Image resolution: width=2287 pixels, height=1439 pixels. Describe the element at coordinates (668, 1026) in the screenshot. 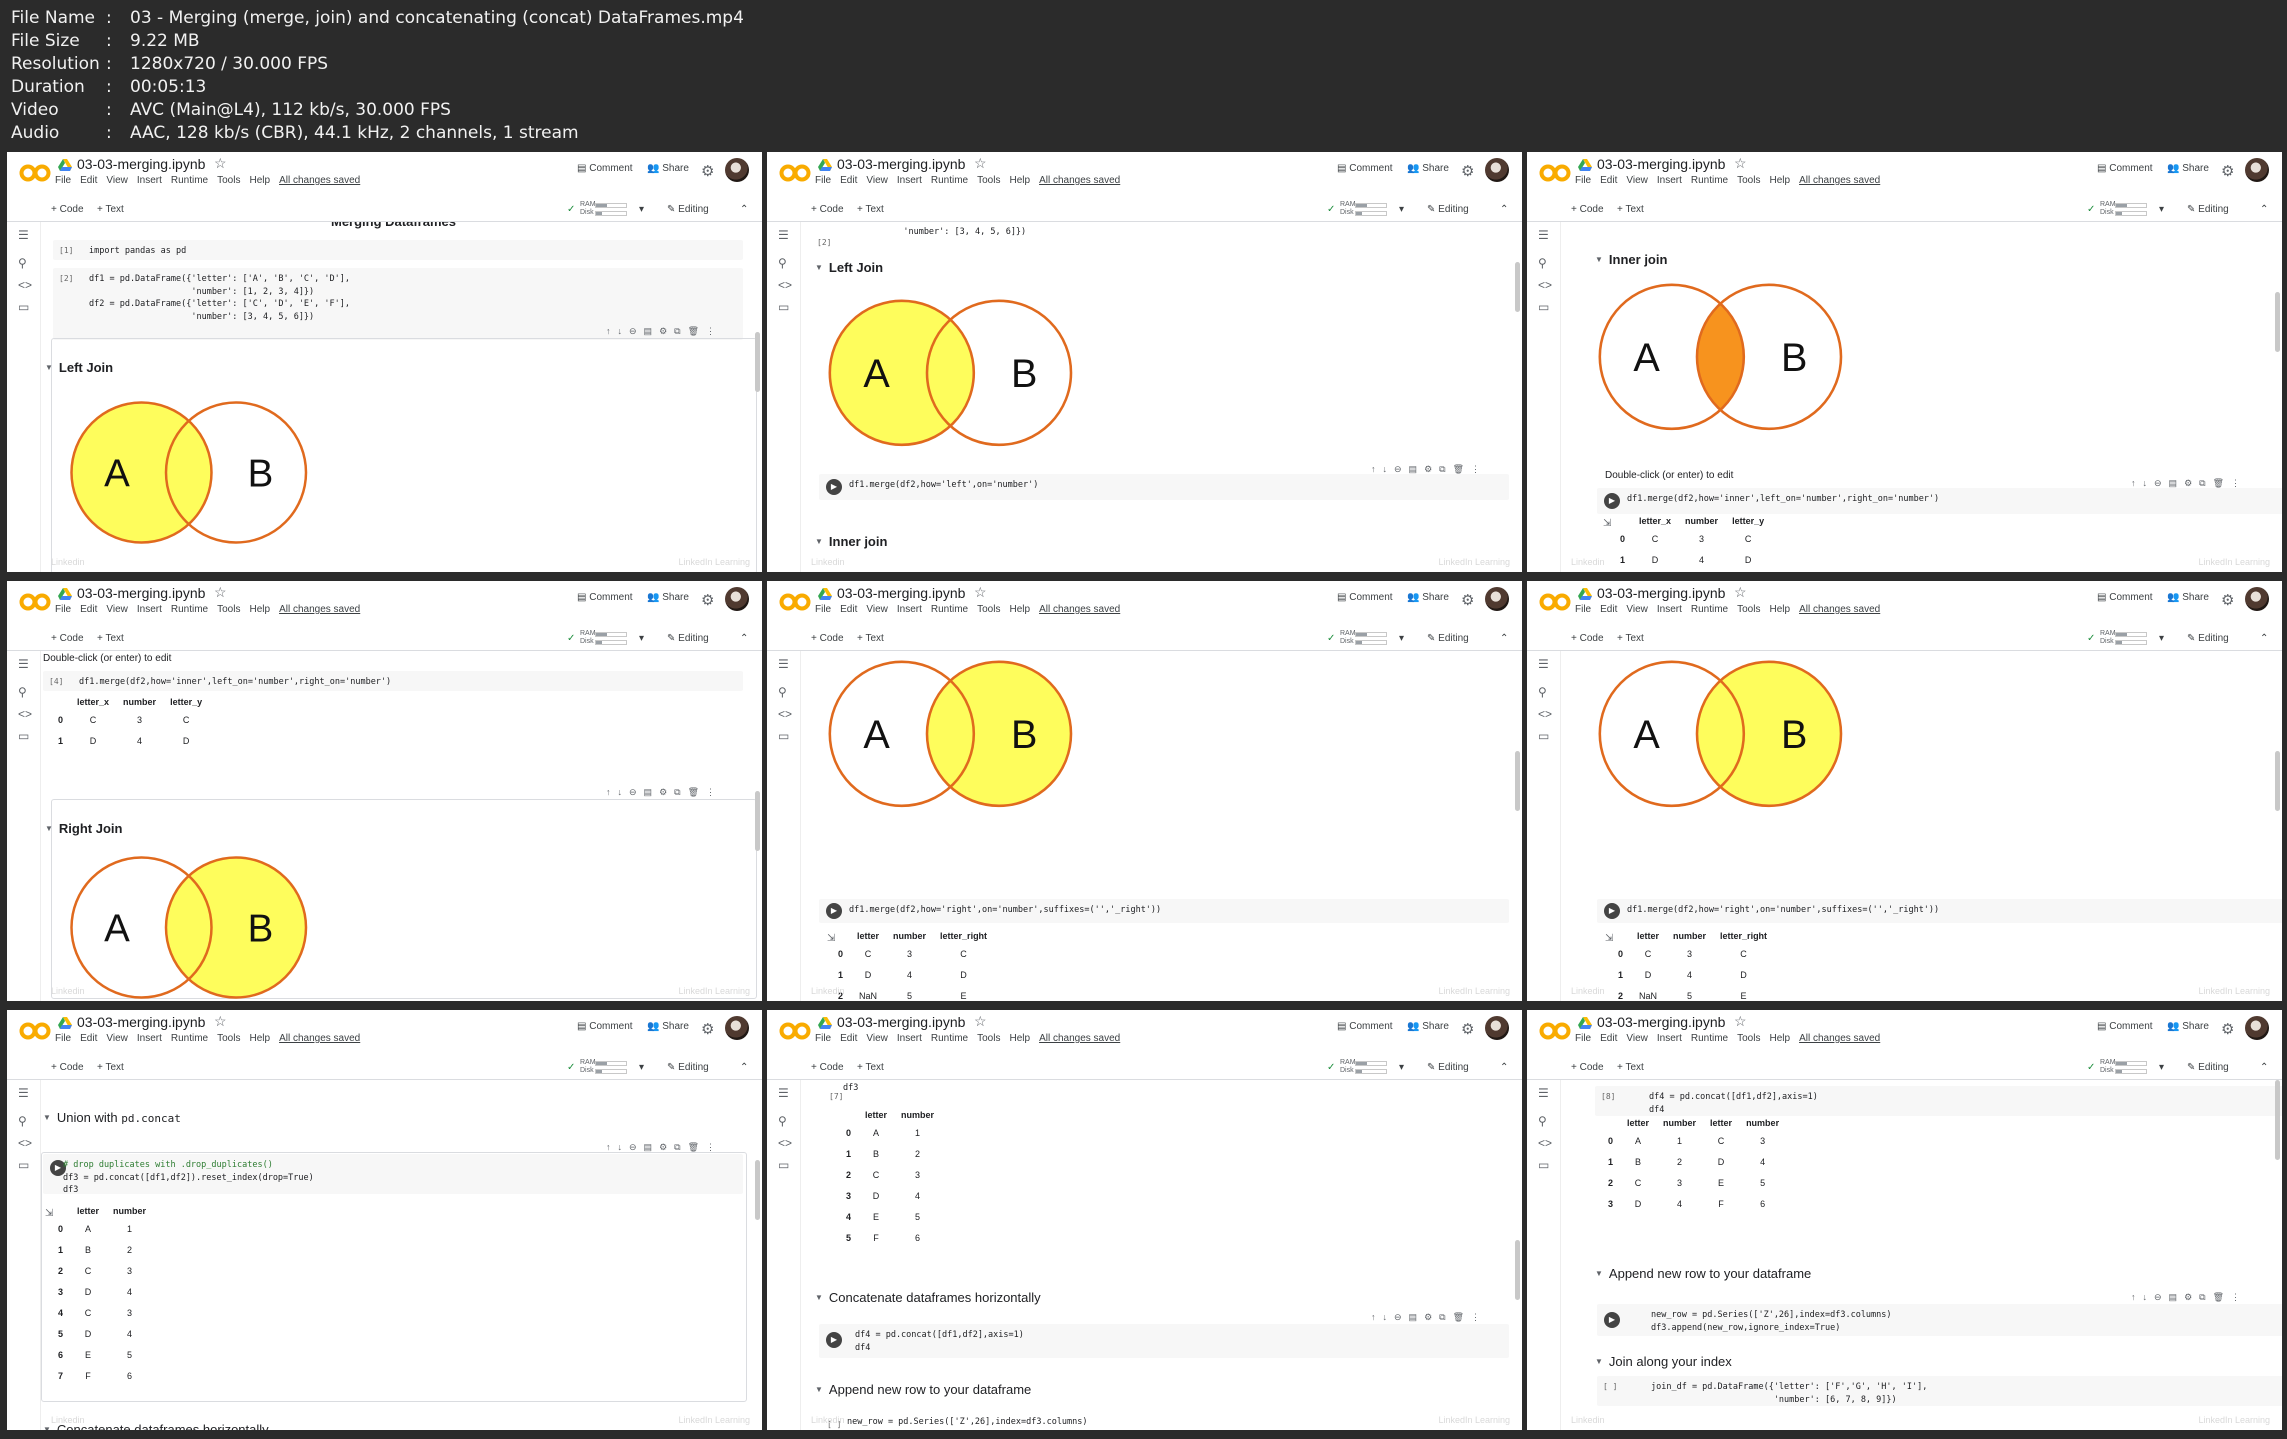

I see `share-button: 👥 Share` at that location.